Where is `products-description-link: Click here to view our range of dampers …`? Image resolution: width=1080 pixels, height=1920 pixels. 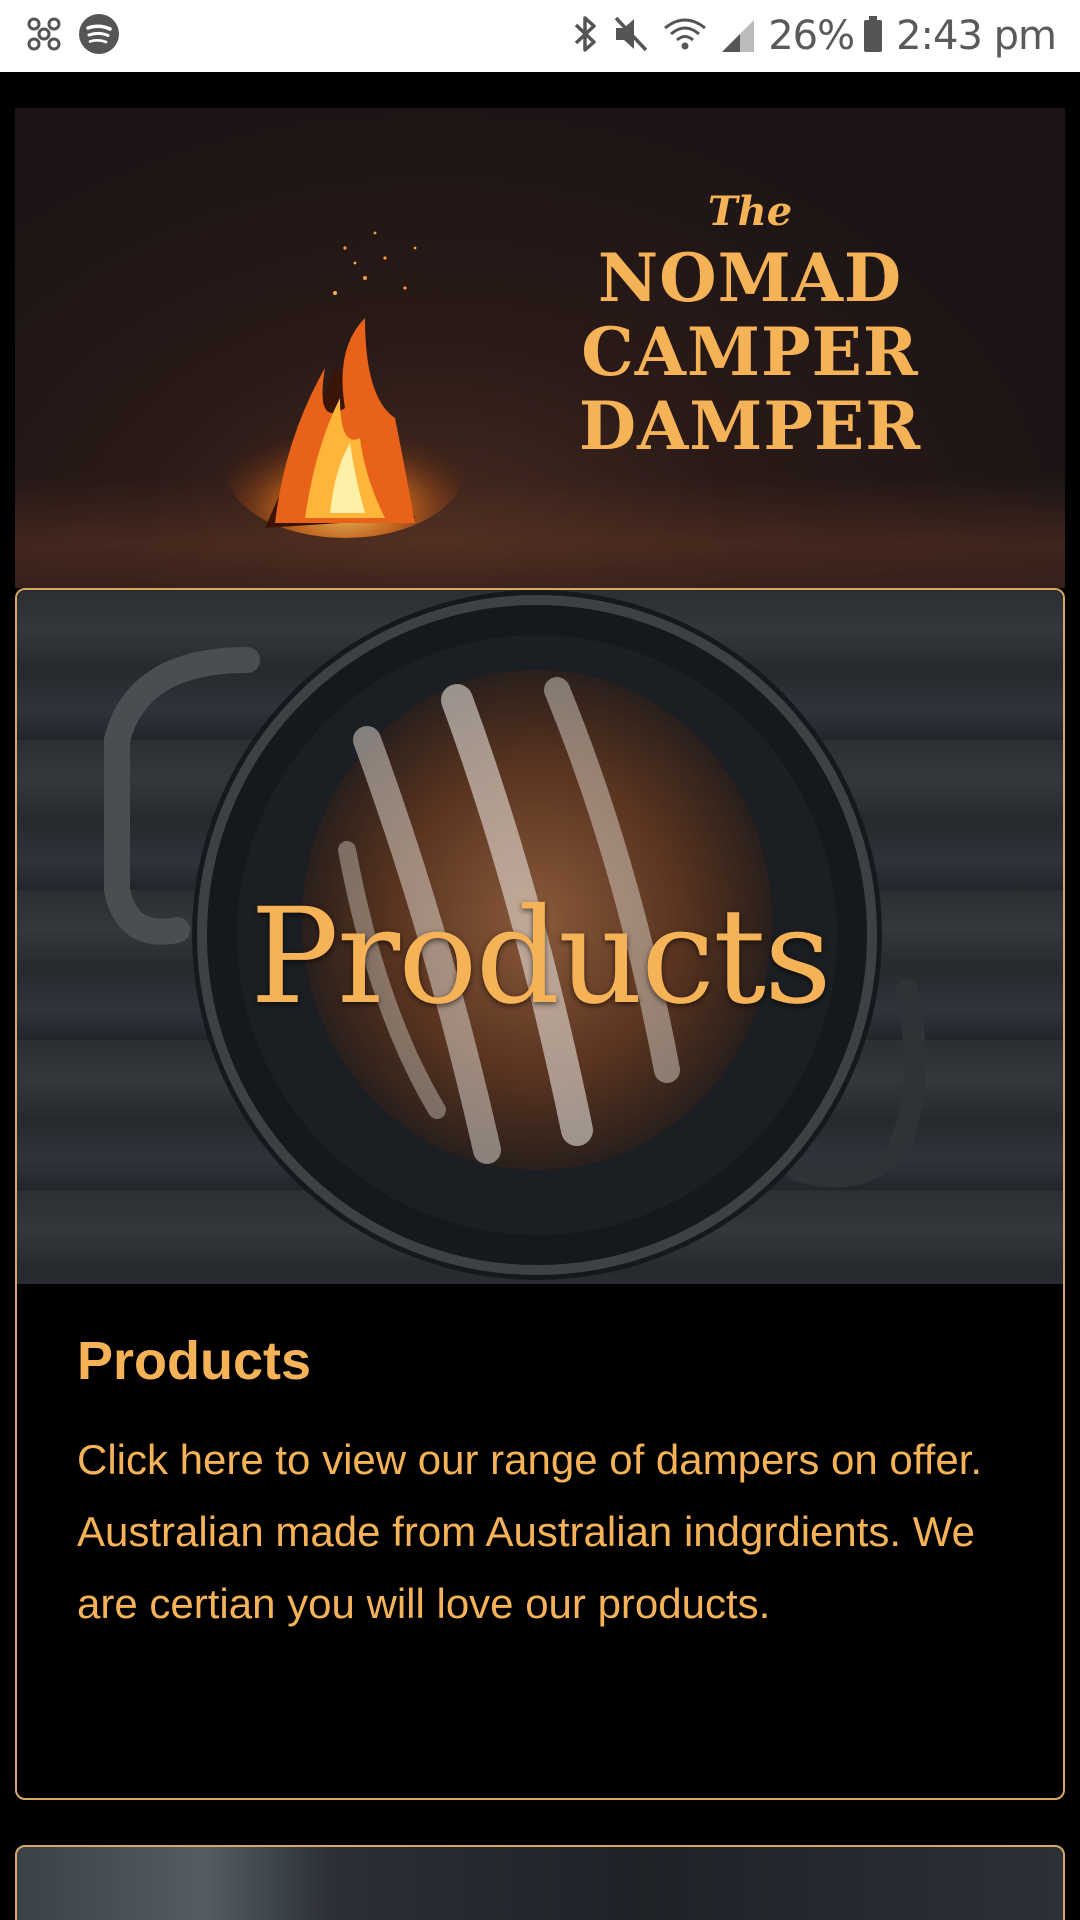 products-description-link: Click here to view our range of dampers … is located at coordinates (547, 1532).